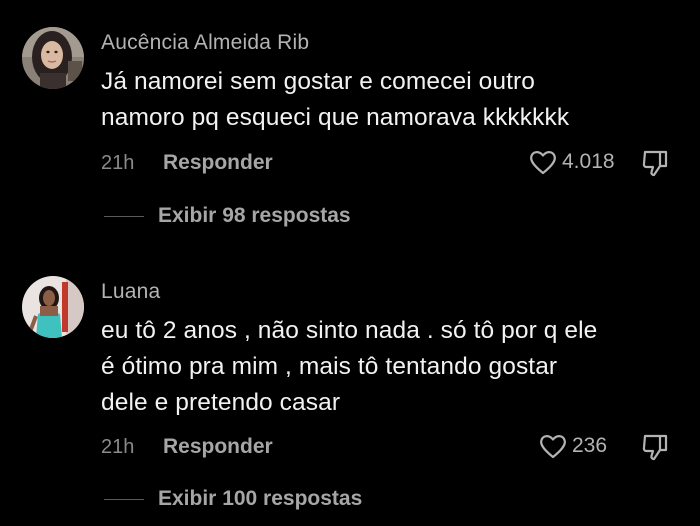 The image size is (700, 526). Describe the element at coordinates (254, 215) in the screenshot. I see `view-replies-label: Exibir 98 respostas` at that location.